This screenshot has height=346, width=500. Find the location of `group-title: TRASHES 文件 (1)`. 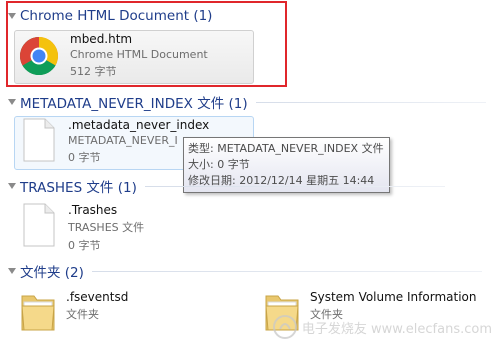

group-title: TRASHES 文件 (1) is located at coordinates (78, 188).